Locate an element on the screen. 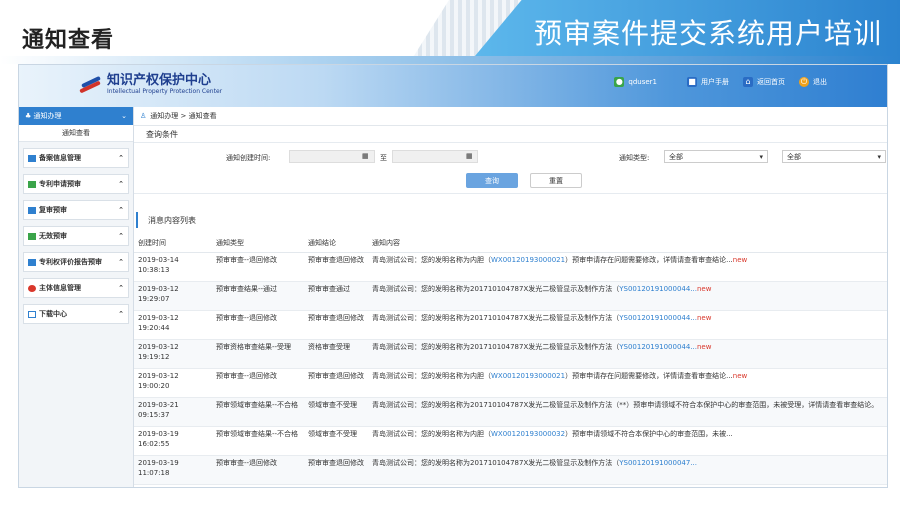  notice-type-cell: 预审审查--退回修改 is located at coordinates (258, 267).